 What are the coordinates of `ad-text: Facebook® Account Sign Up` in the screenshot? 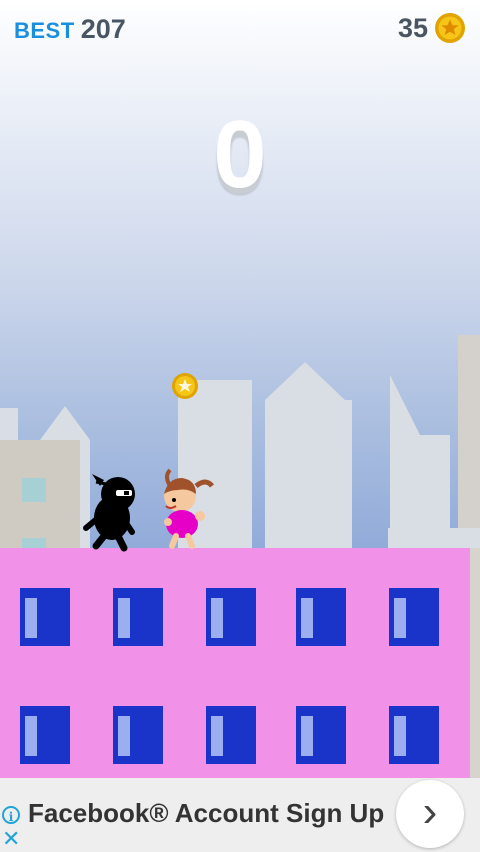 It's located at (206, 813).